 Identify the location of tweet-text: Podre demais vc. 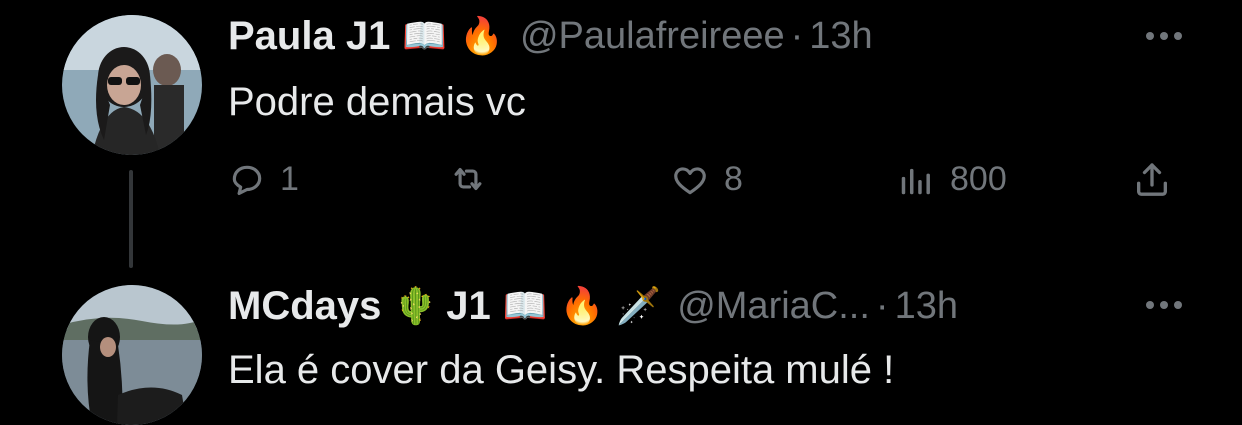
(377, 102).